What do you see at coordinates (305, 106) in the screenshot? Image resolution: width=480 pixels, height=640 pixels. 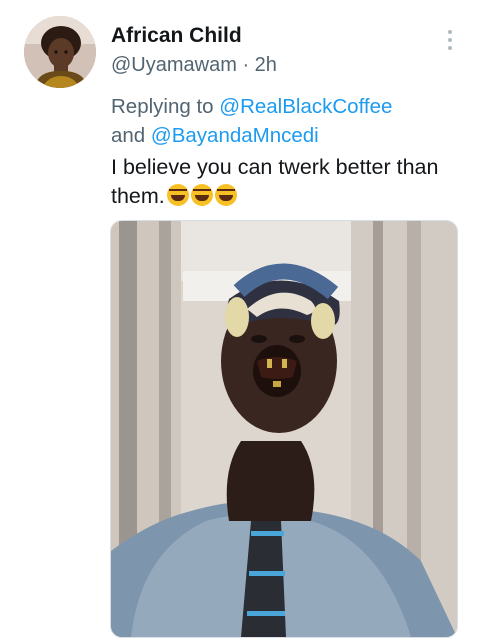 I see `mention-link: @RealBlackCoffee` at bounding box center [305, 106].